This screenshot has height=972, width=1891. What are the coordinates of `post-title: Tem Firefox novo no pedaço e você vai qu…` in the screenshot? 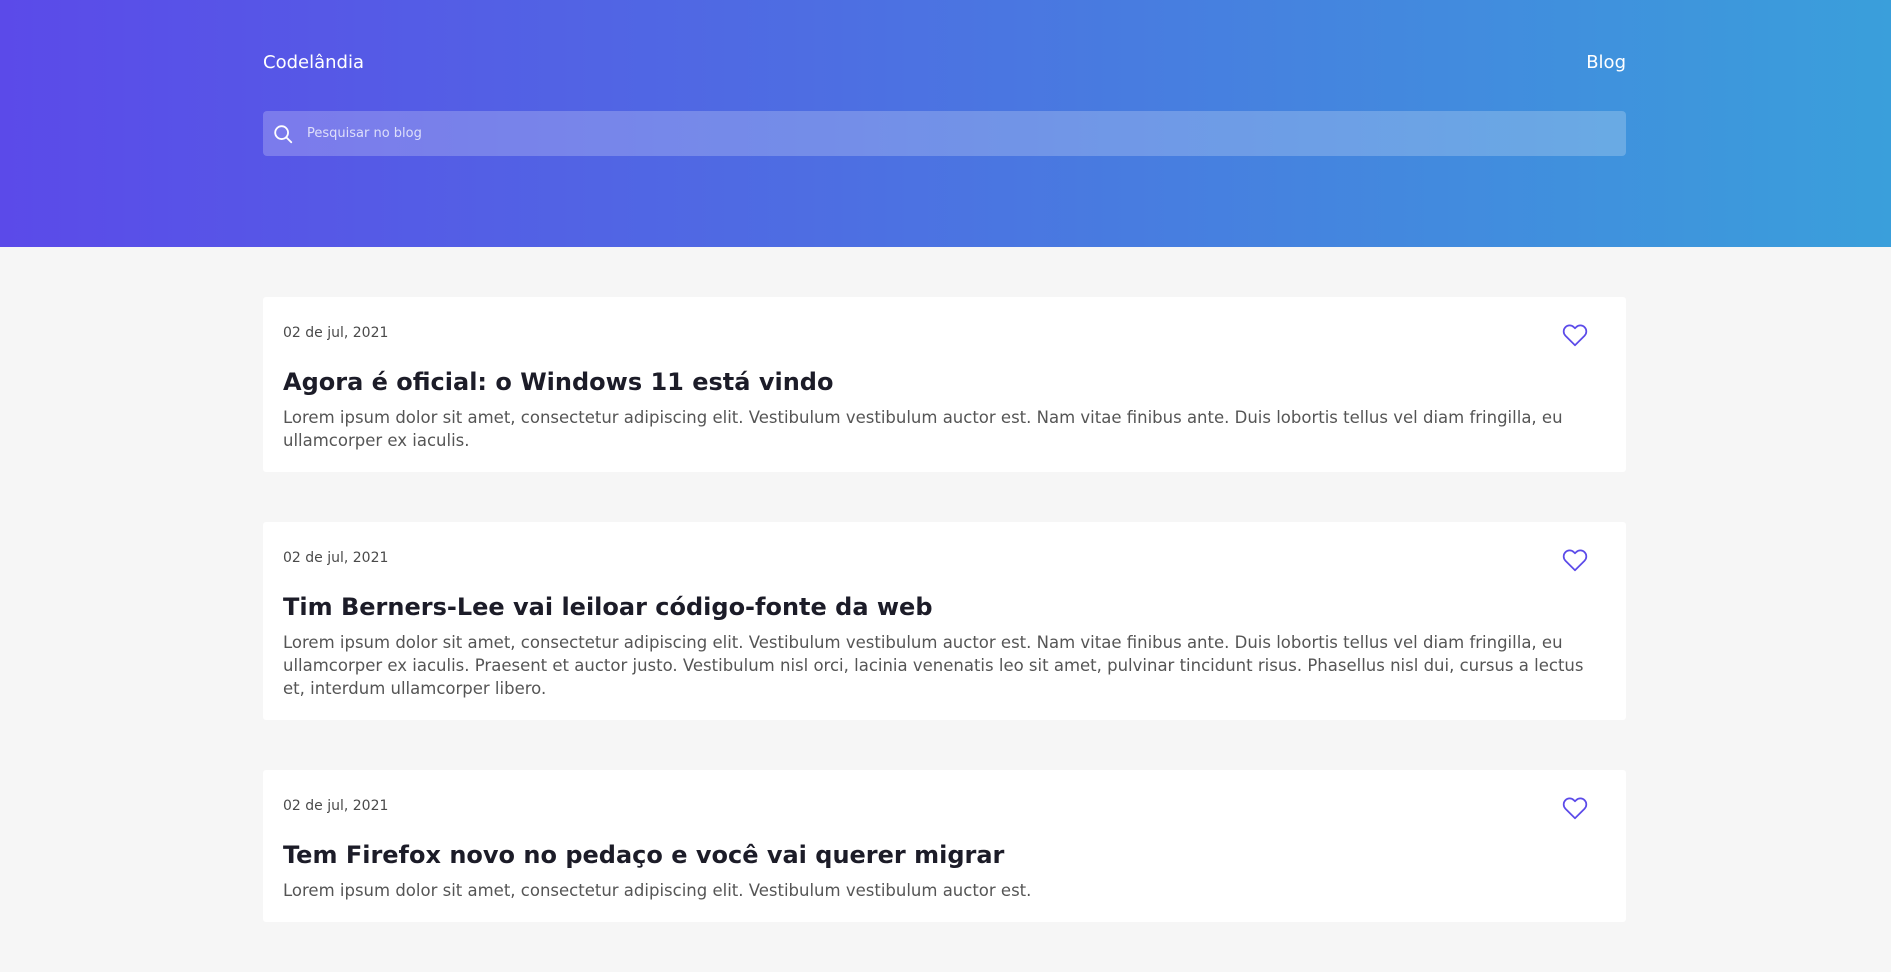 It's located at (944, 855).